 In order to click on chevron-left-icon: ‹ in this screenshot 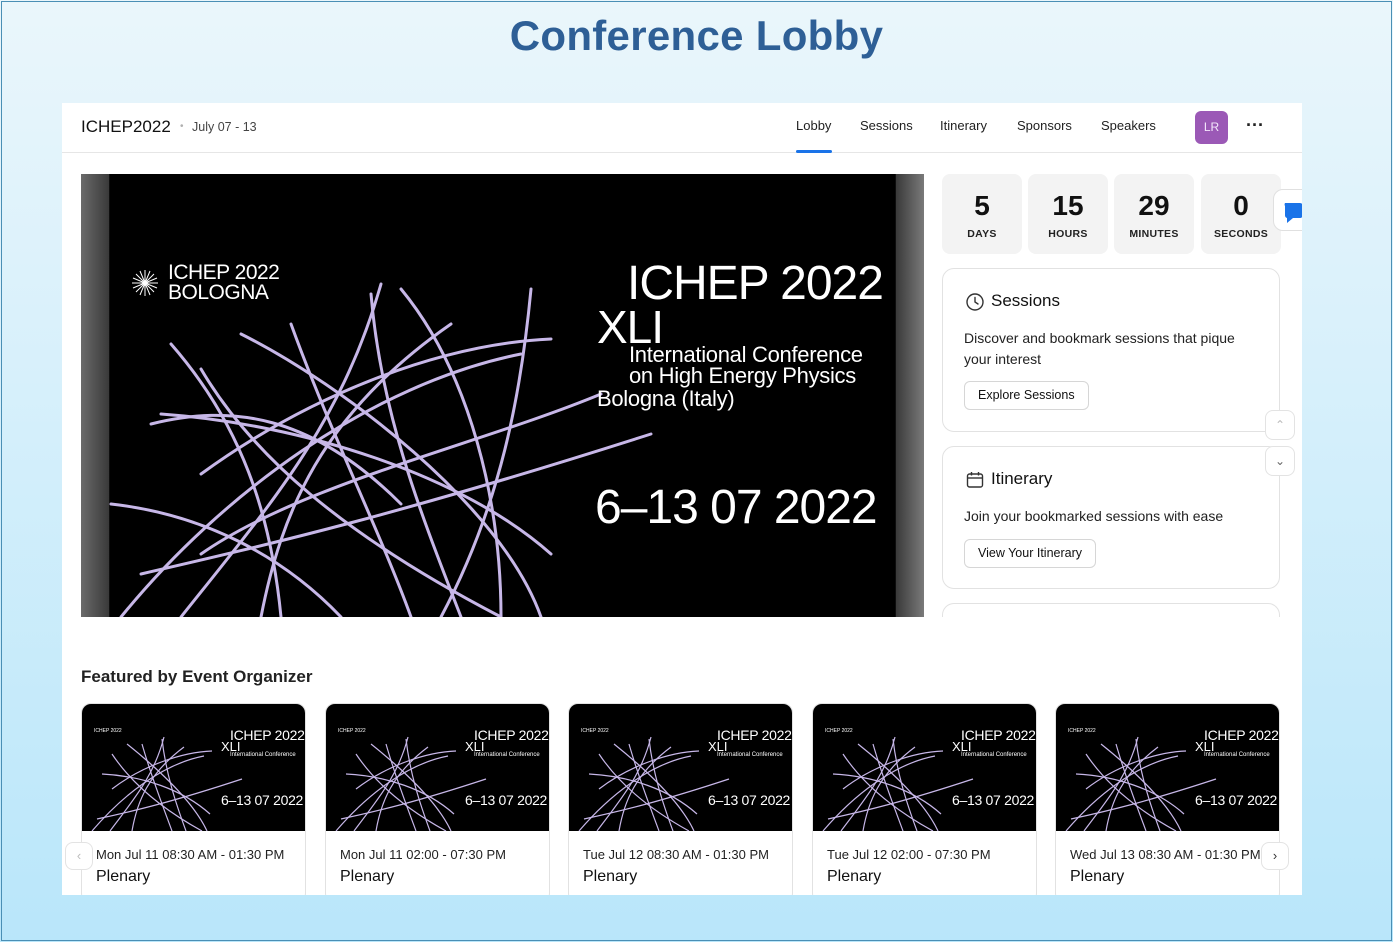, I will do `click(79, 855)`.